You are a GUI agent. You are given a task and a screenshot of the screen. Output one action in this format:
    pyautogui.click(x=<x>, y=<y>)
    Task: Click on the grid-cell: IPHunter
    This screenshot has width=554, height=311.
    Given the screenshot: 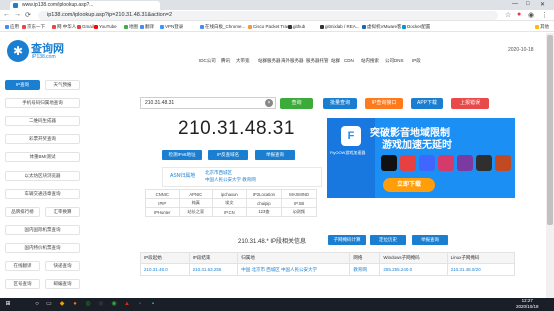 What is the action you would take?
    pyautogui.click(x=162, y=212)
    